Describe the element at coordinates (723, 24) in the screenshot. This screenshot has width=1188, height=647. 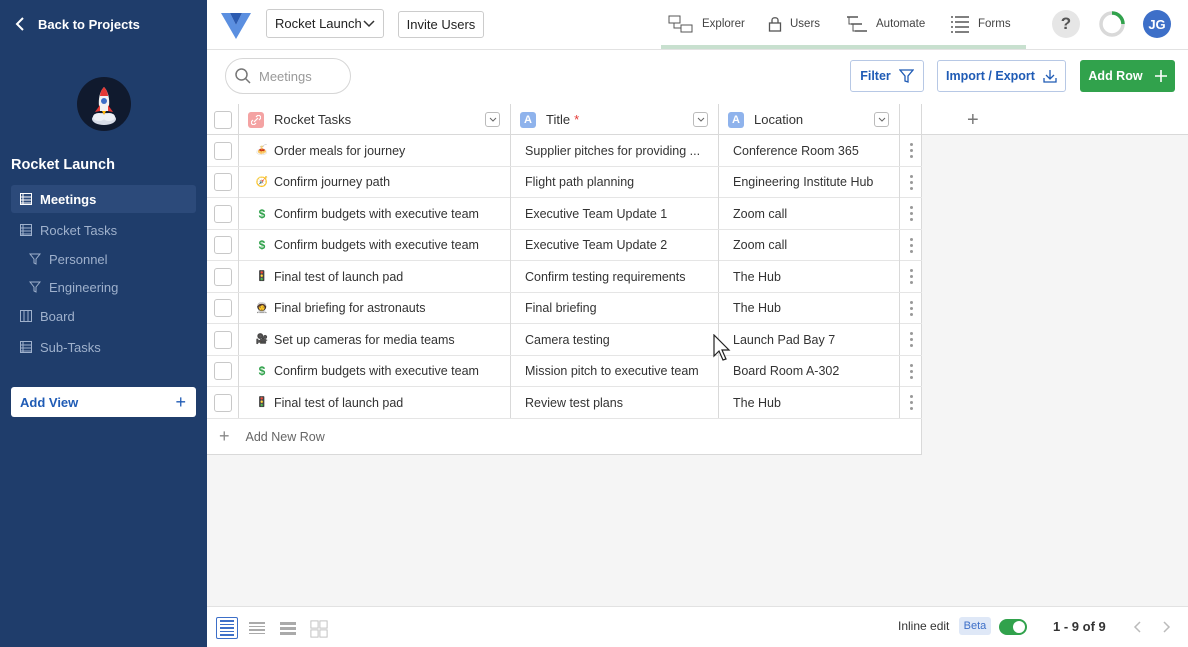
I see `tab-label: Explorer` at that location.